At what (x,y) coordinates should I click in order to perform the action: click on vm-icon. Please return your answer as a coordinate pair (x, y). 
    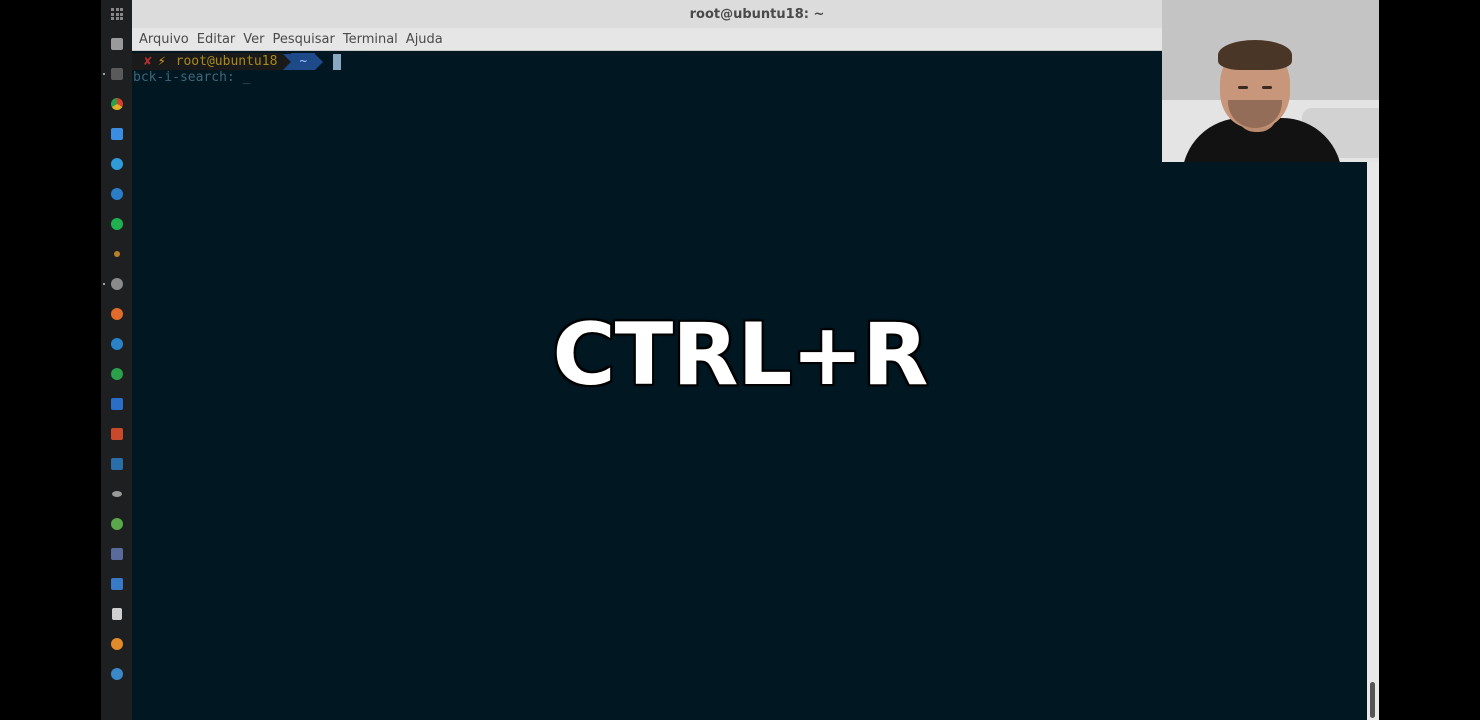
    Looking at the image, I should click on (116, 464).